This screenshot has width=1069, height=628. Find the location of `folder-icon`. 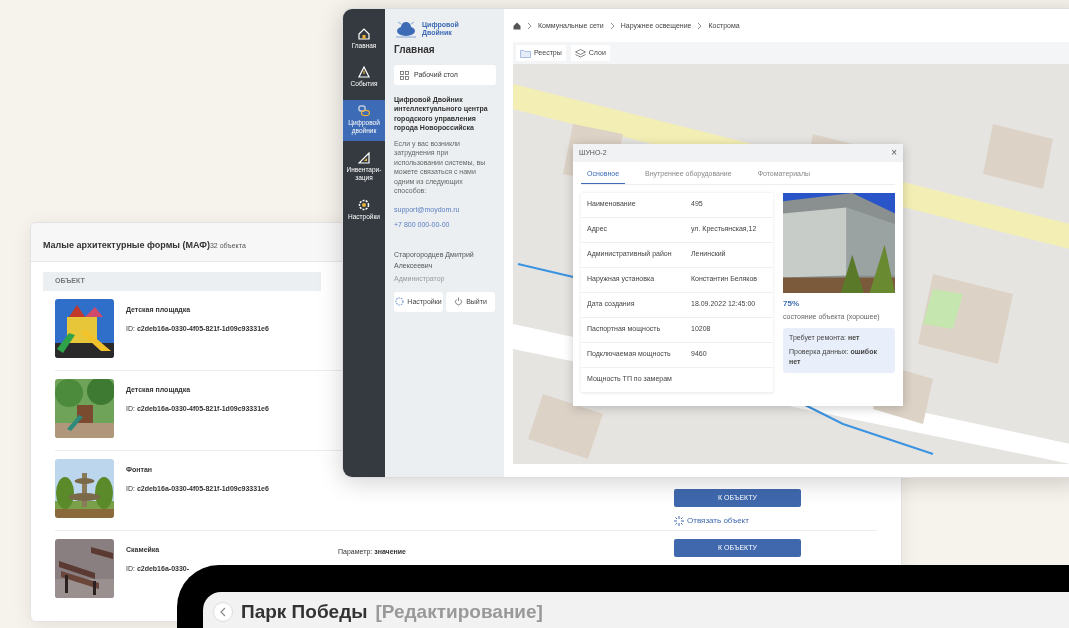

folder-icon is located at coordinates (525, 53).